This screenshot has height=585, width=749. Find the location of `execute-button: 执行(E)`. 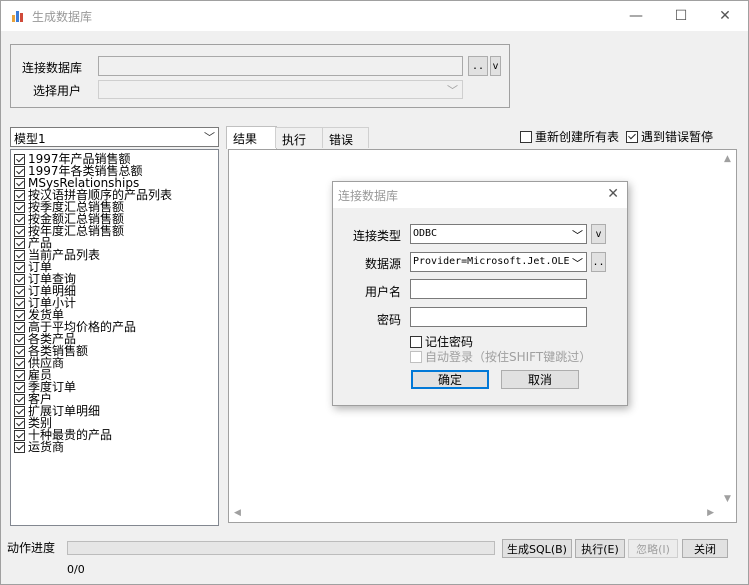

execute-button: 执行(E) is located at coordinates (600, 548).